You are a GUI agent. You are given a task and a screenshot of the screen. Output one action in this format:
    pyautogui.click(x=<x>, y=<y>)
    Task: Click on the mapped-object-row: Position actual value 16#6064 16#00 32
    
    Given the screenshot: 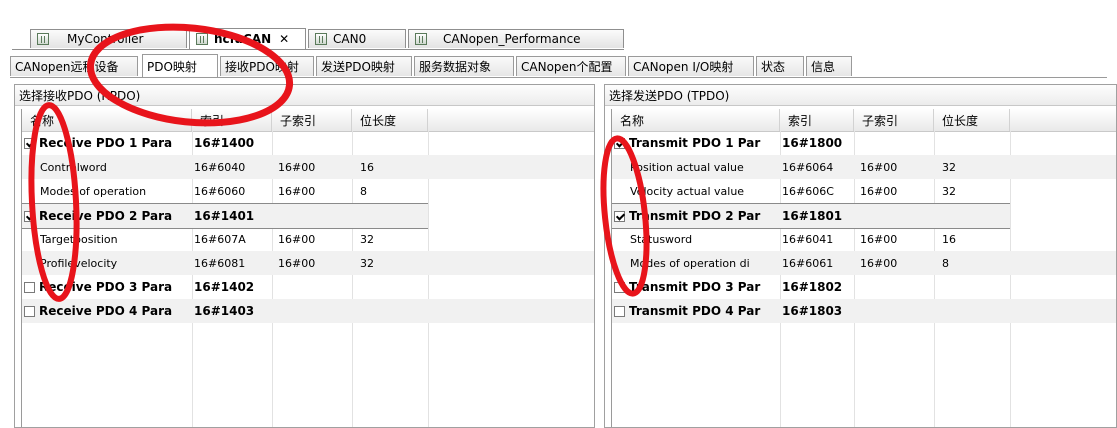 What is the action you would take?
    pyautogui.click(x=864, y=167)
    